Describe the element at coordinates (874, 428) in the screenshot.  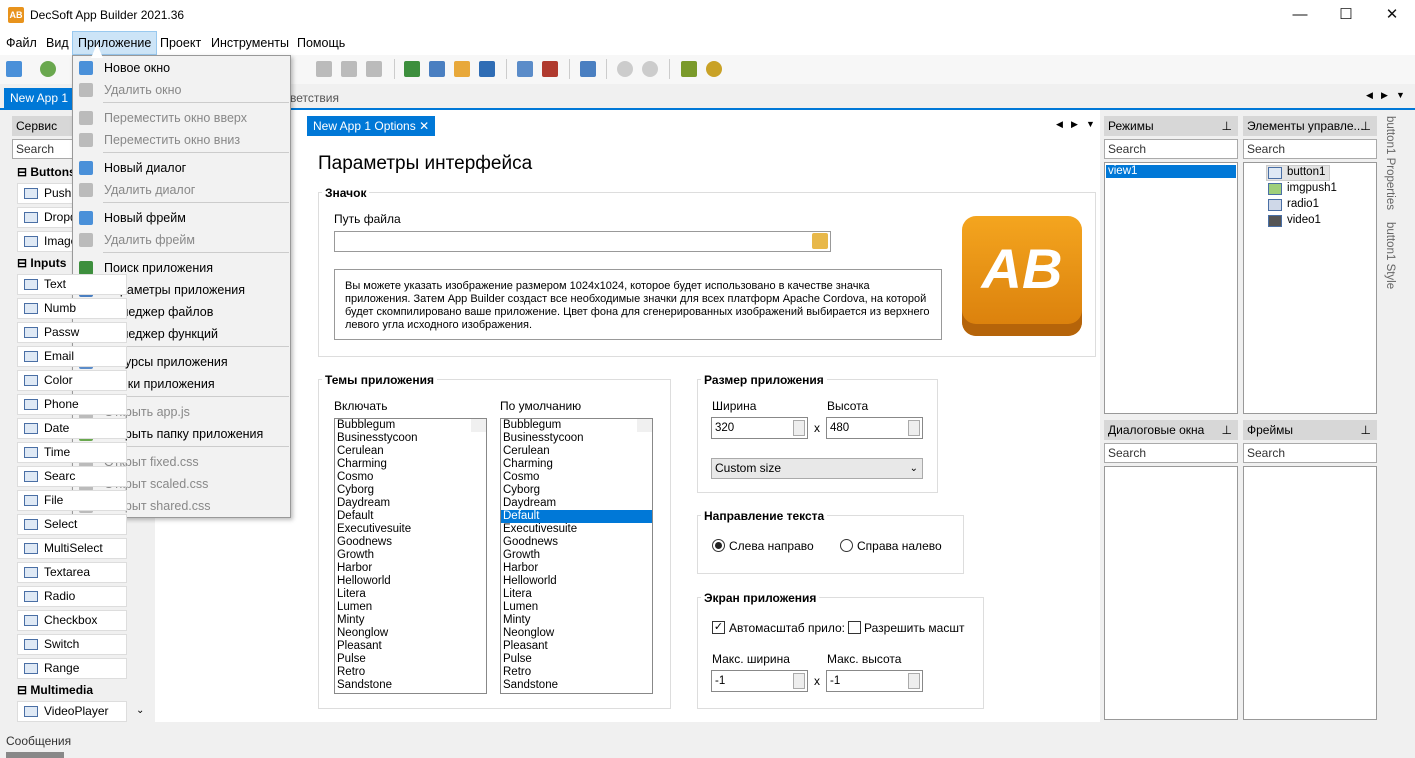
I see `height-spinner: 480` at that location.